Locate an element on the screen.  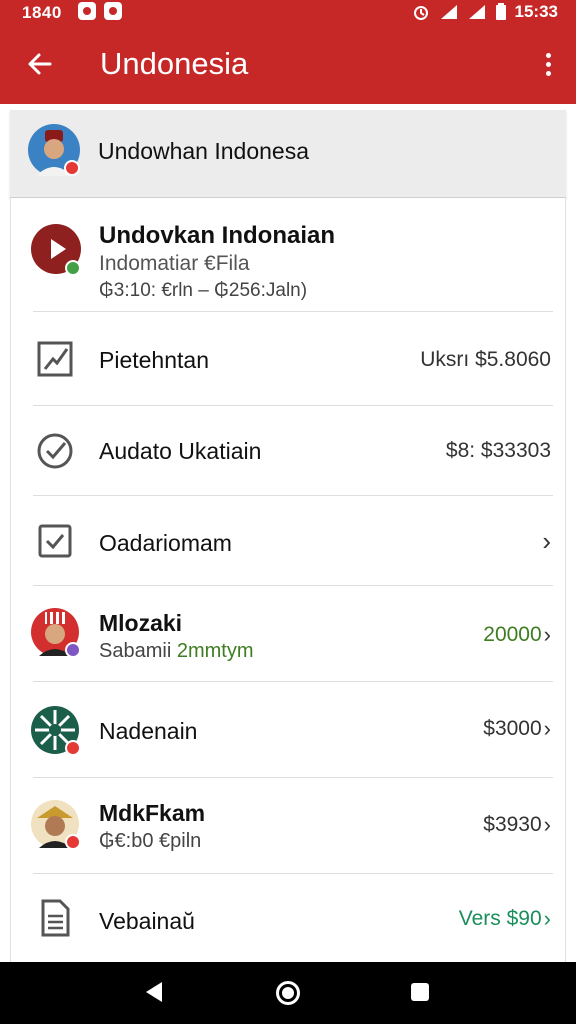
person-value: $3000 › is located at coordinates (517, 728).